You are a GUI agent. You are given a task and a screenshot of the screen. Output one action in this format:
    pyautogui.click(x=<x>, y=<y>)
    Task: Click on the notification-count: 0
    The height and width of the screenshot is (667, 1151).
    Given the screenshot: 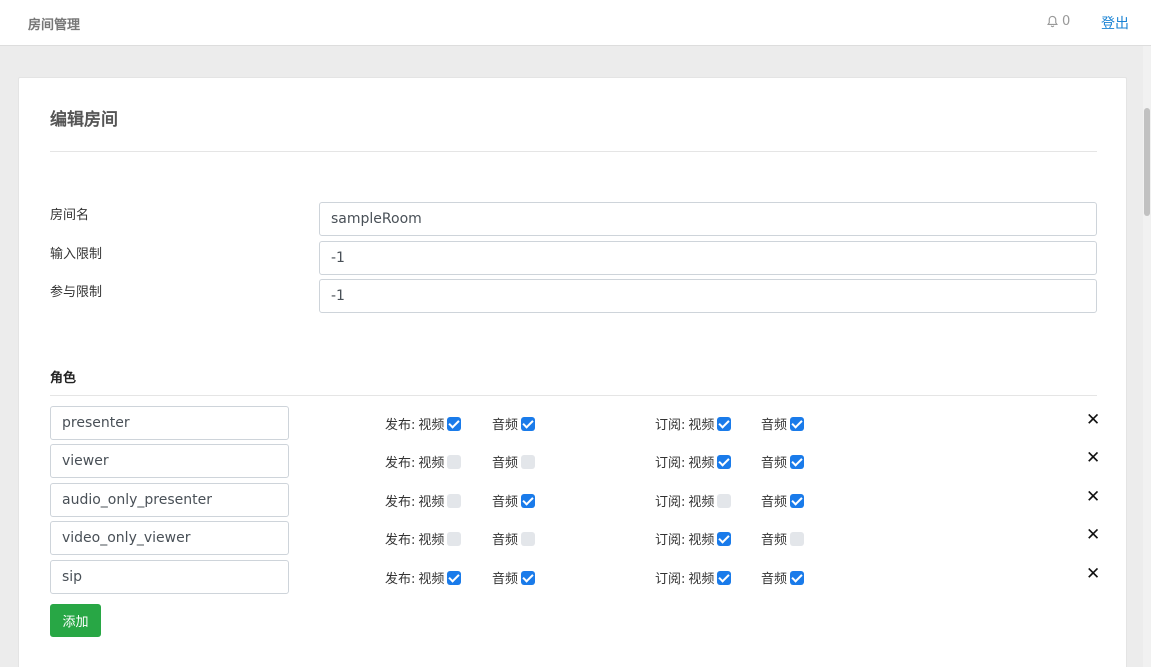 What is the action you would take?
    pyautogui.click(x=1066, y=21)
    